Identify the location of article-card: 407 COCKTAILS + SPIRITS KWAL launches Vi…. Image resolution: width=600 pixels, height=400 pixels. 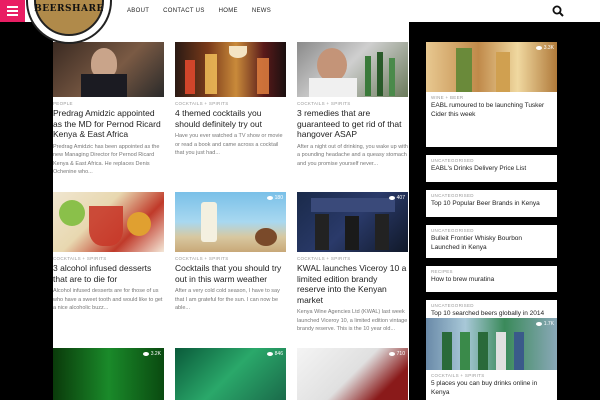
(352, 263).